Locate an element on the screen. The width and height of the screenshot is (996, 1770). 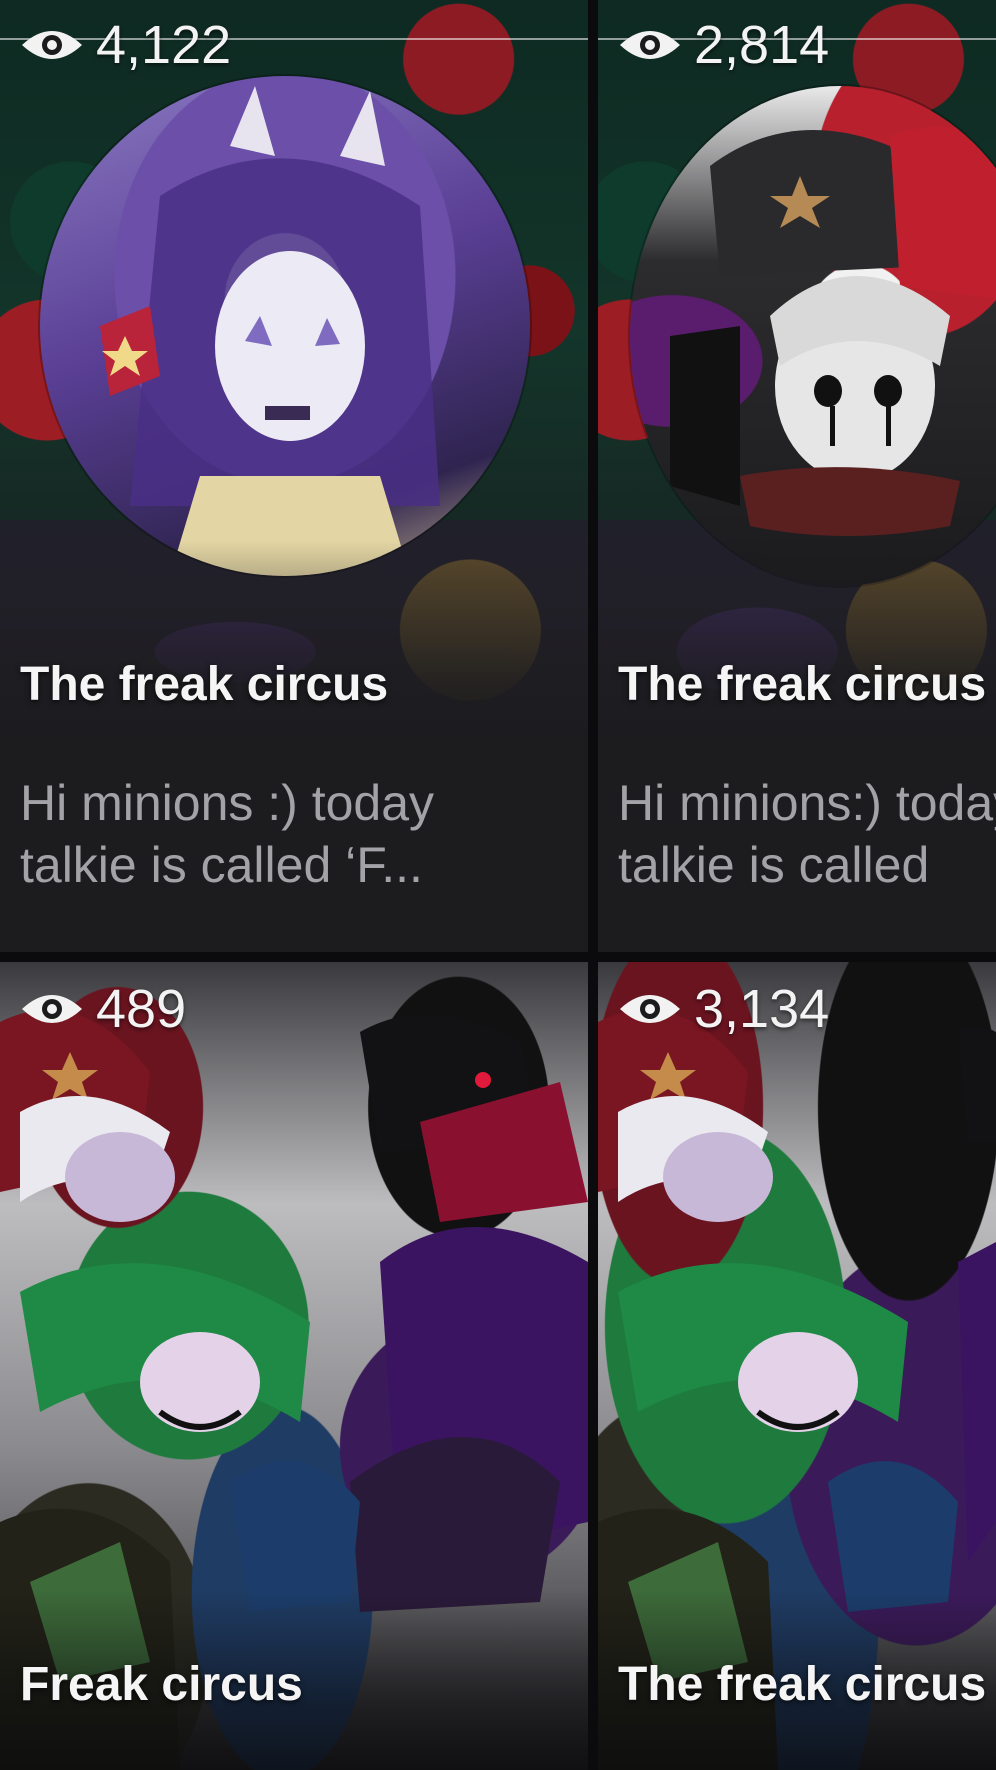
card-title: Freak circus is located at coordinates (161, 1684).